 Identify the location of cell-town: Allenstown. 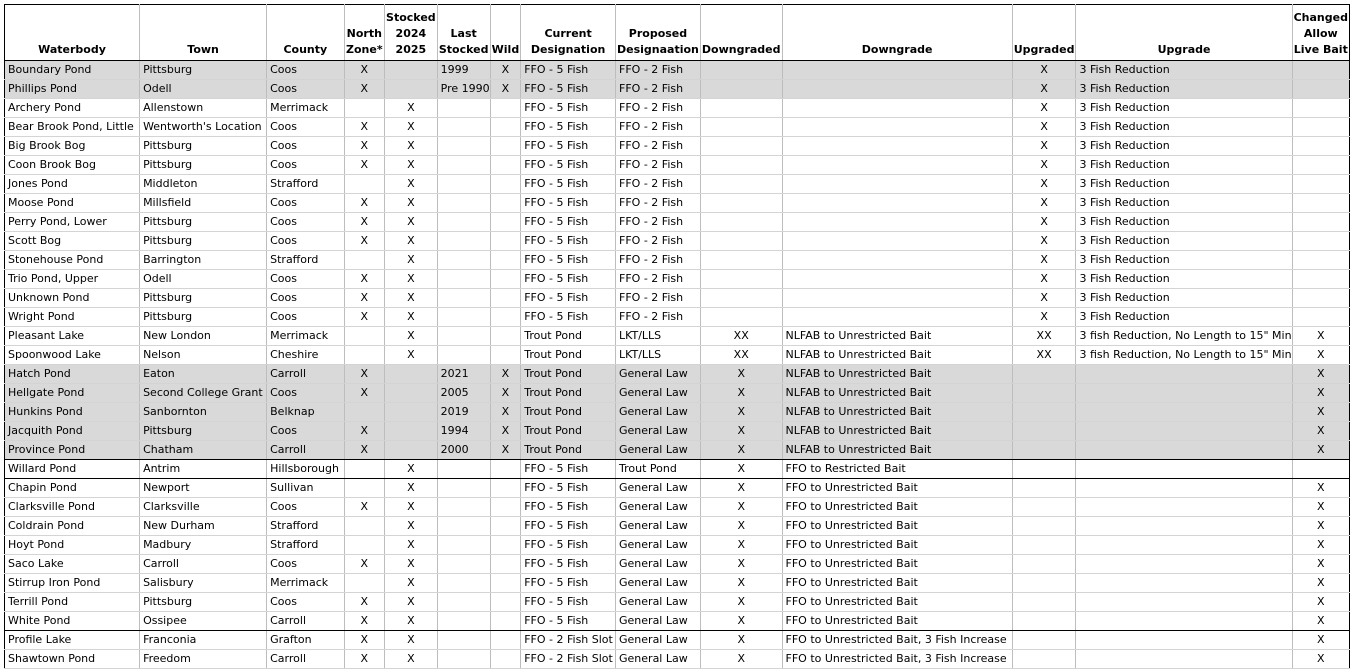
(203, 108).